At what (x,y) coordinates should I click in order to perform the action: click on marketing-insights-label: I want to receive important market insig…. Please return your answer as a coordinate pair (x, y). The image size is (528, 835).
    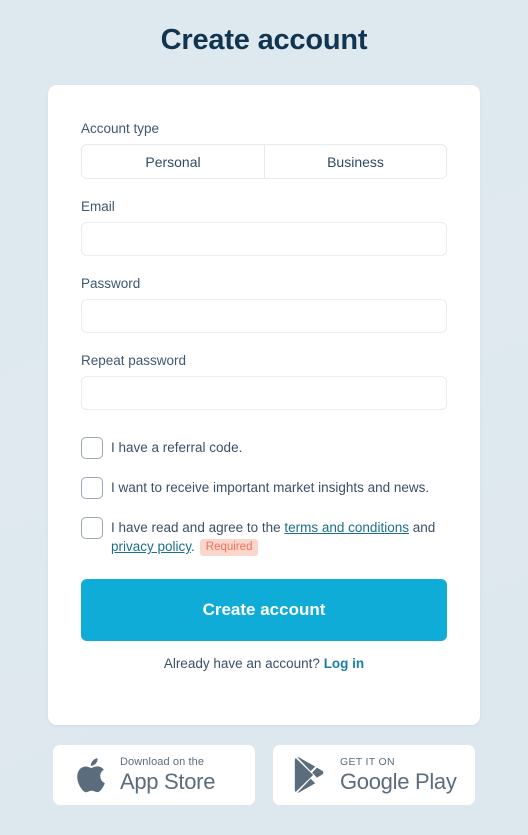
    Looking at the image, I should click on (270, 487).